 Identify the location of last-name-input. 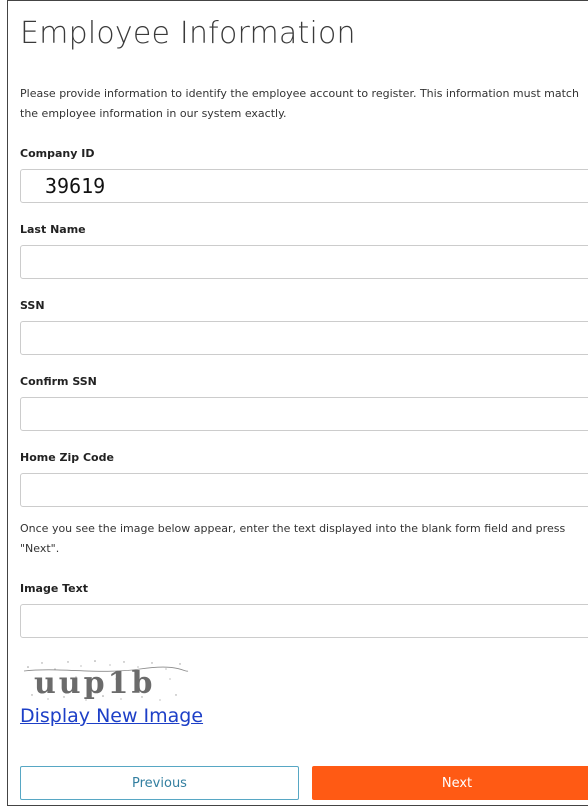
(304, 262).